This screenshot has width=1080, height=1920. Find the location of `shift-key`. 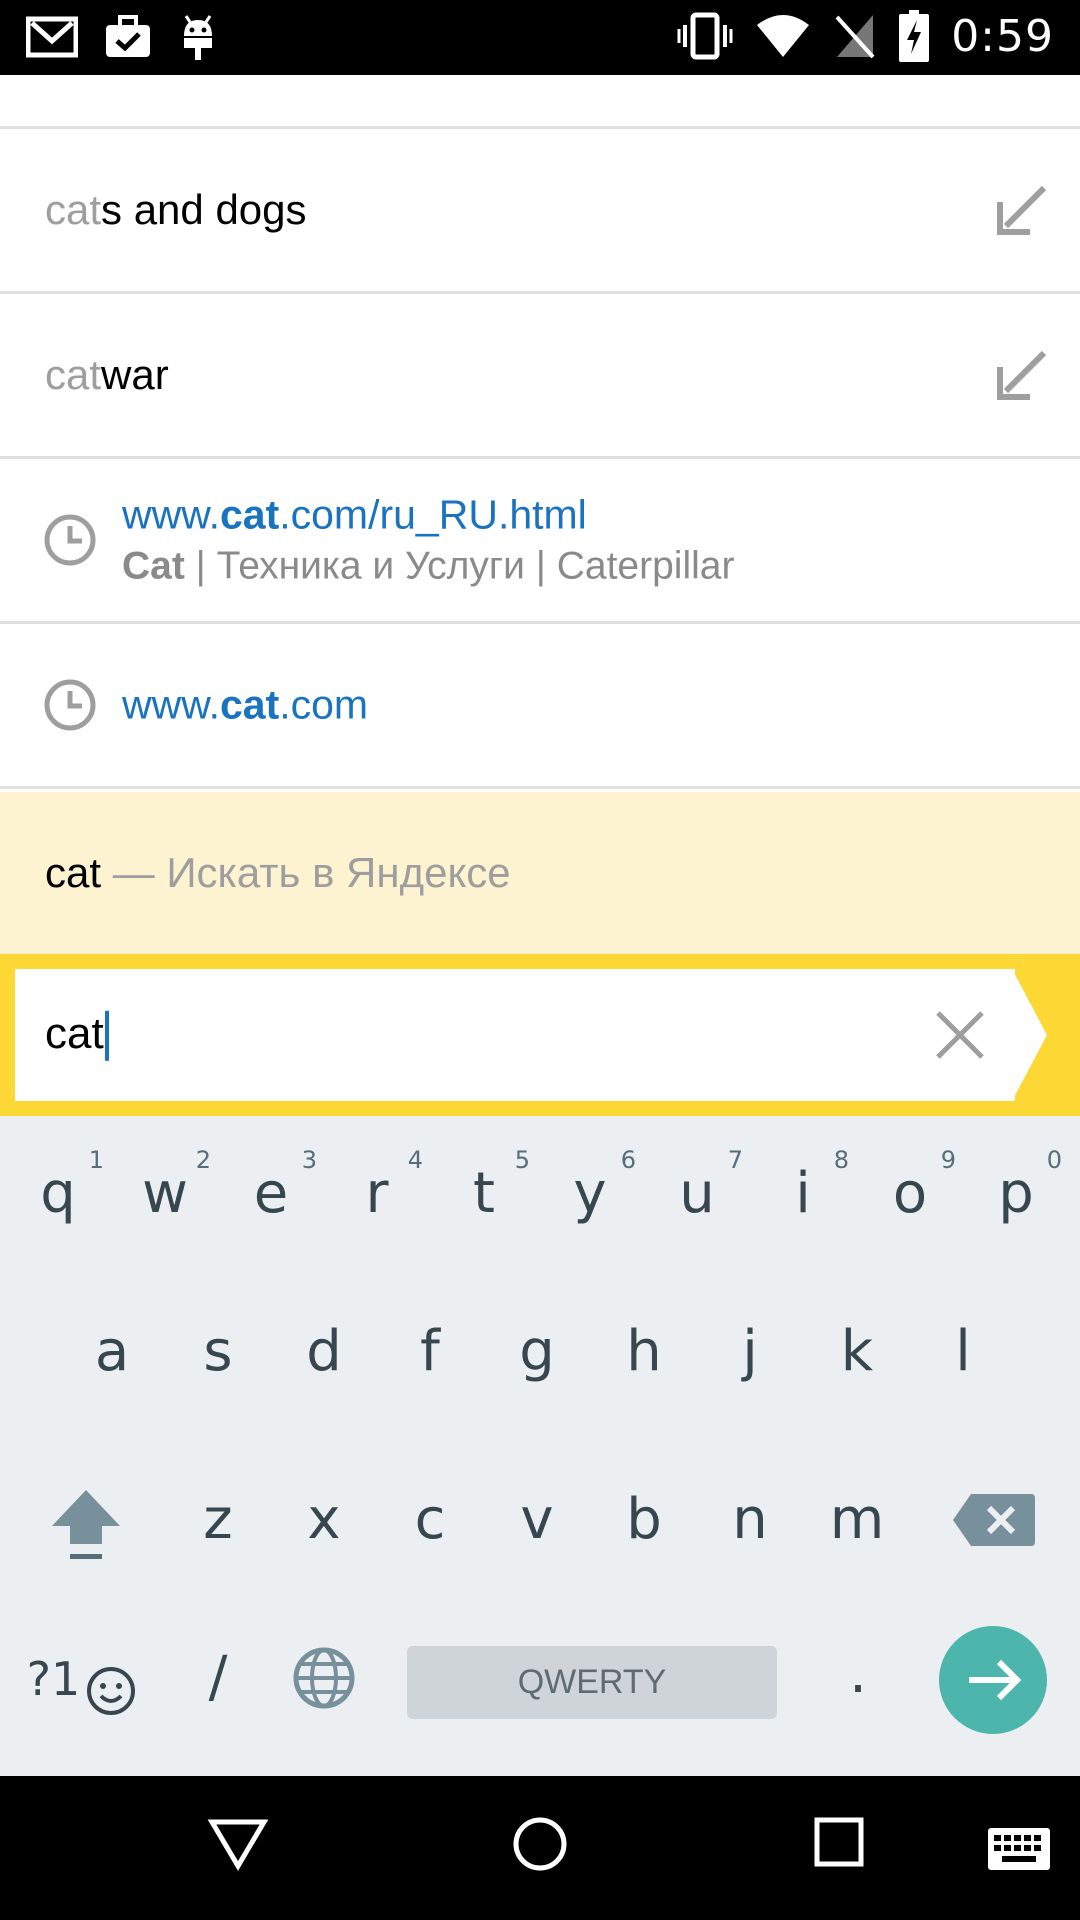

shift-key is located at coordinates (86, 1526).